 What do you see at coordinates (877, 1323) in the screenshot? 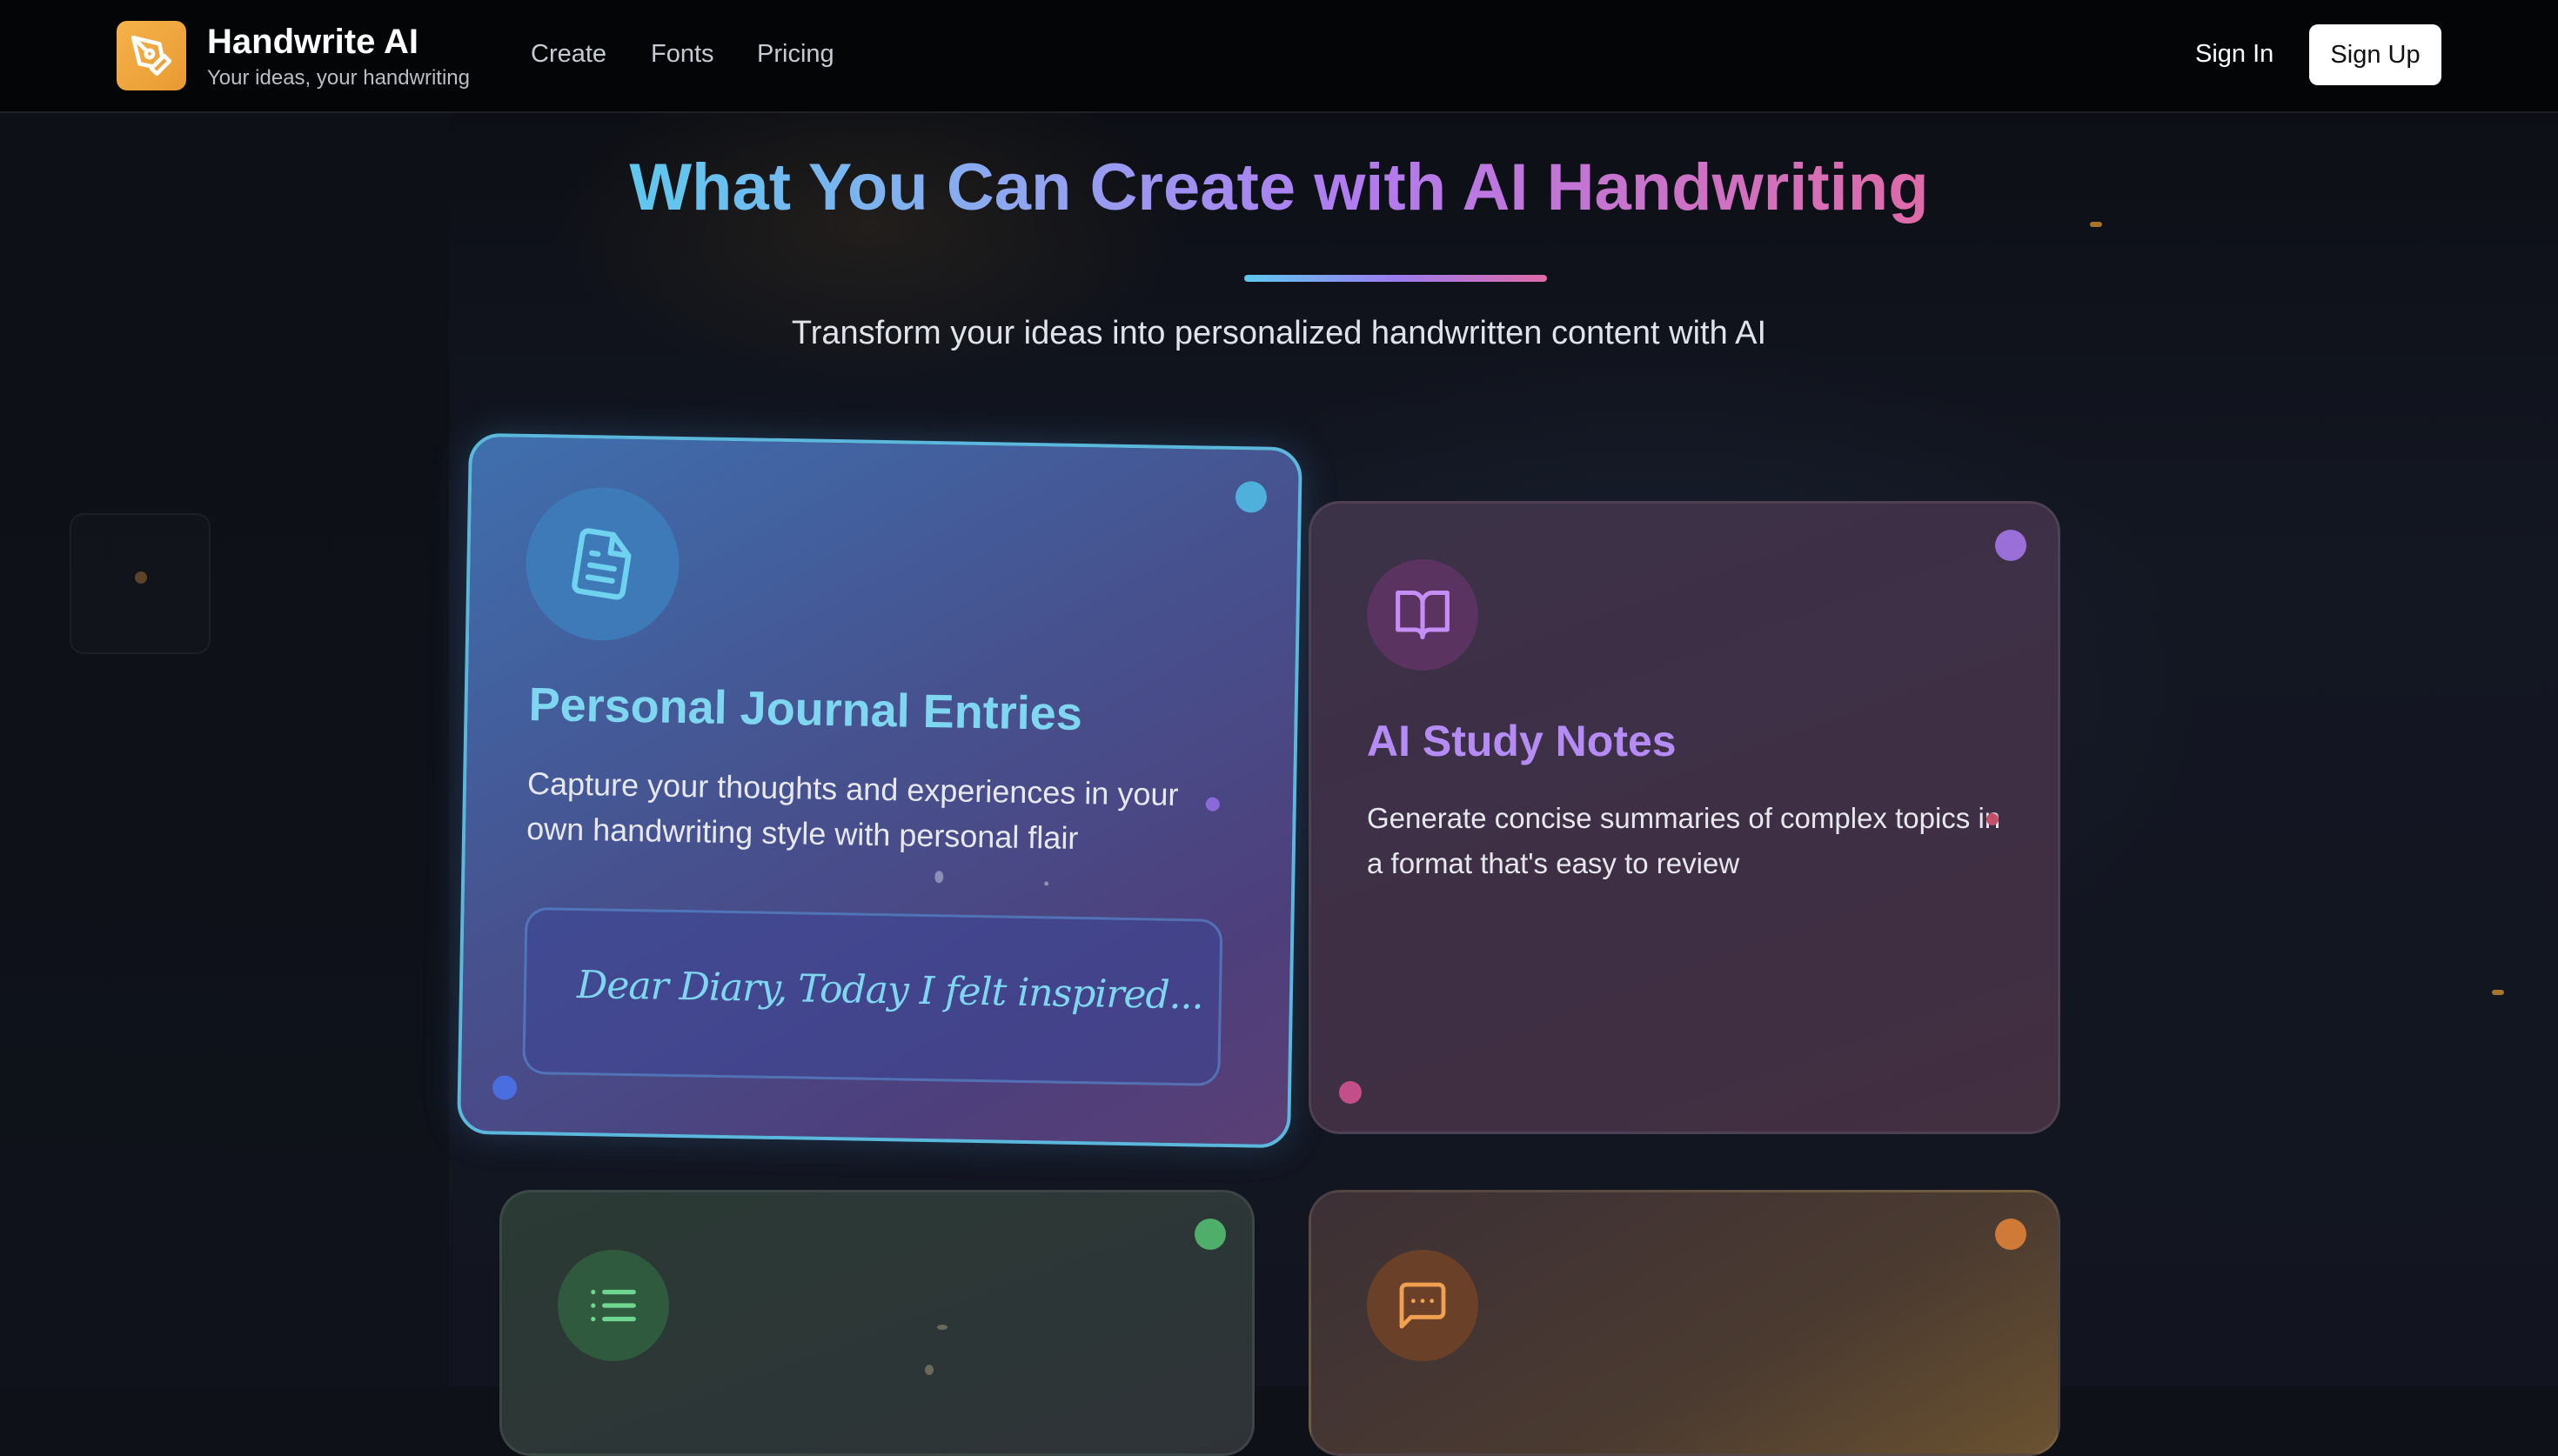
I see `card-list` at bounding box center [877, 1323].